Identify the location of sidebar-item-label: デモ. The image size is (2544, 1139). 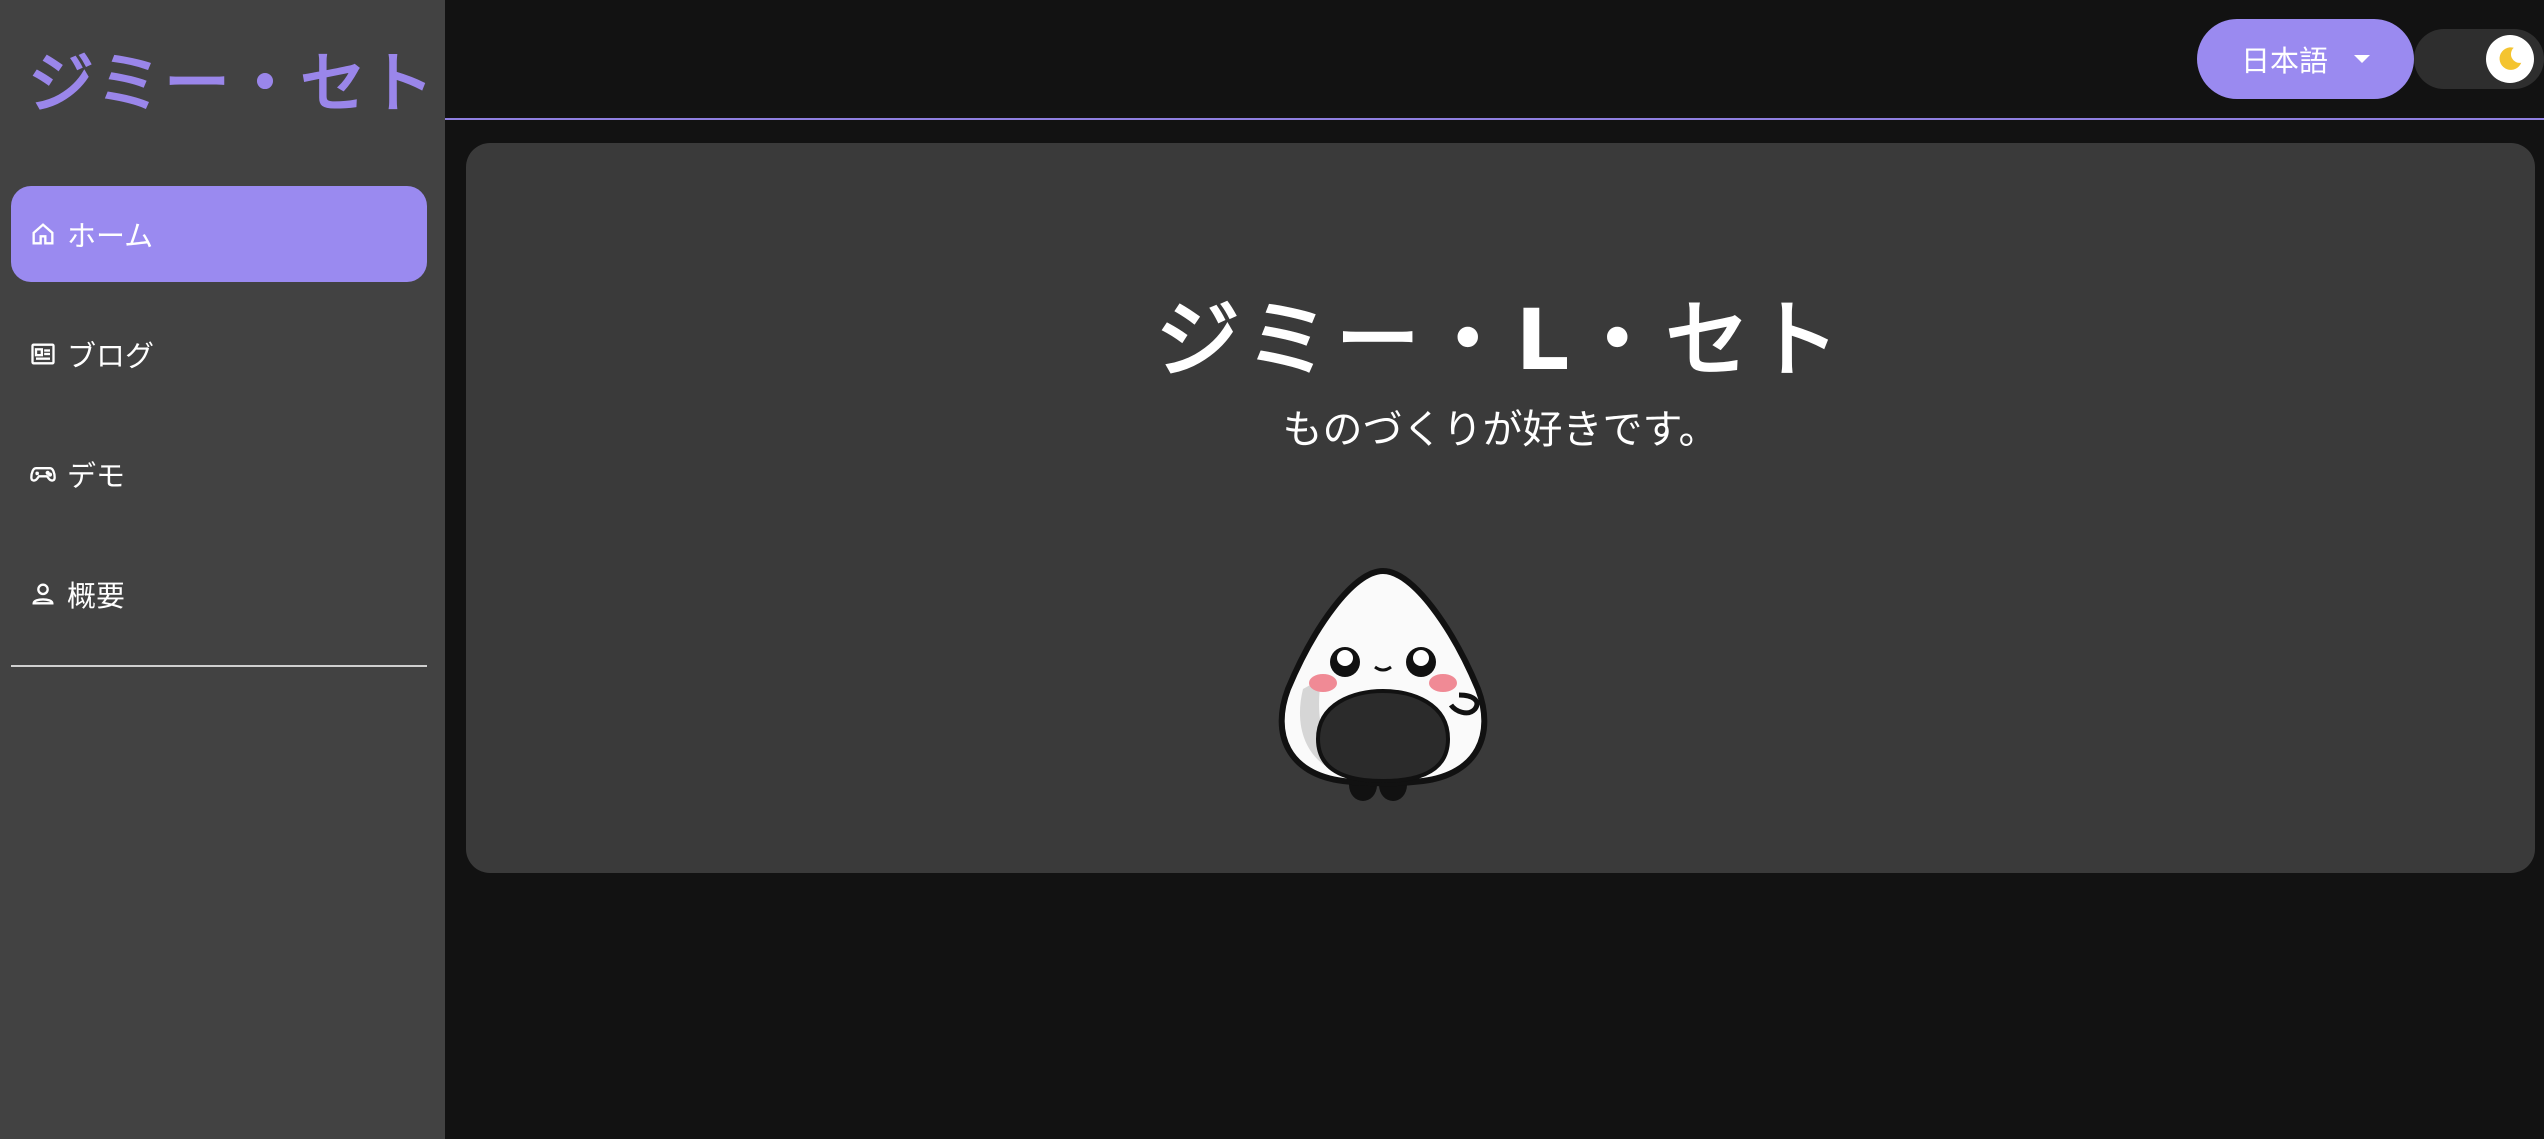
(96, 476).